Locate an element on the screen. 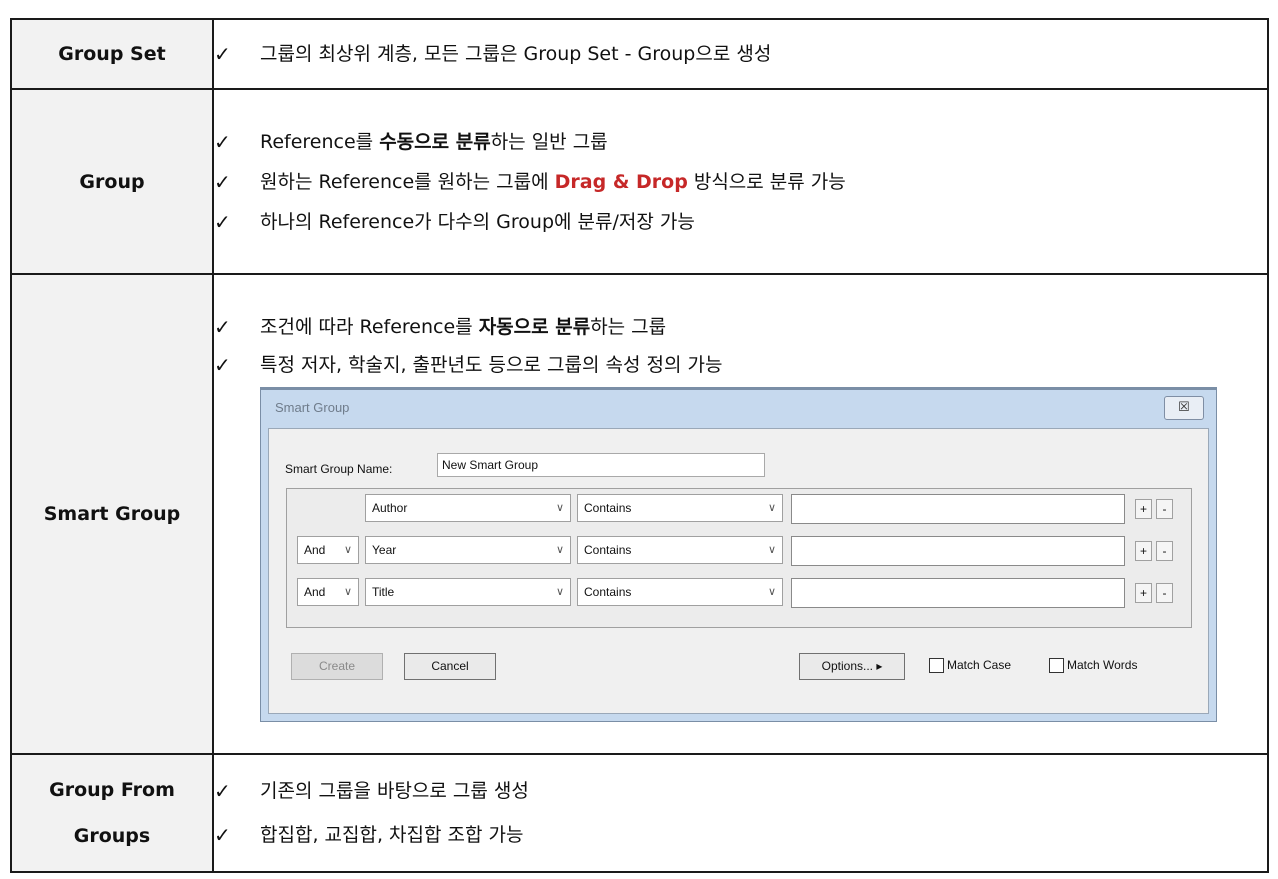  item-text: Reference를 수동으로 분류하는 일반 그룹 is located at coordinates (434, 142).